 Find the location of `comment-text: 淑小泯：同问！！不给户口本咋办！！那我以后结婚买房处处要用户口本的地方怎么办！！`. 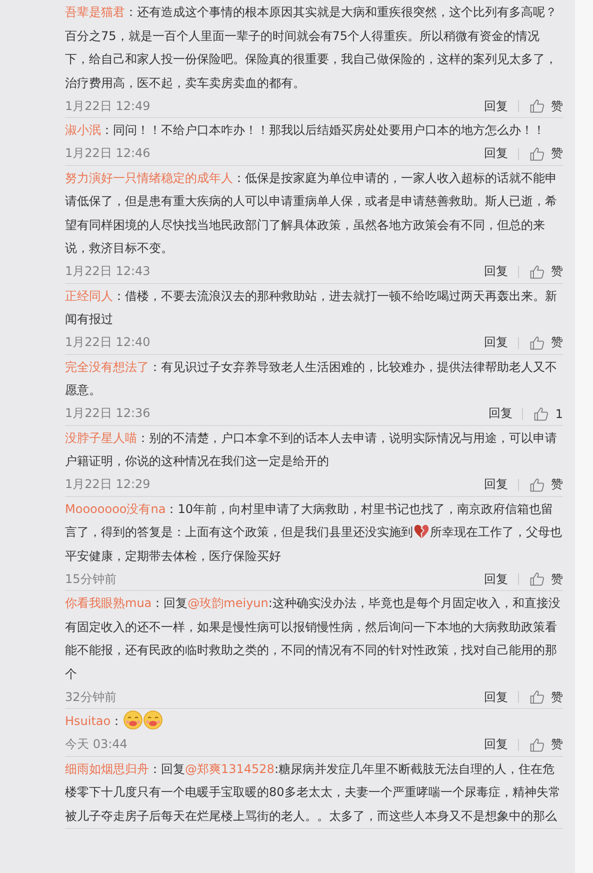

comment-text: 淑小泯：同问！！不给户口本咋办！！那我以后结婚买房处处要用户口本的地方怎么办！！ is located at coordinates (305, 130).